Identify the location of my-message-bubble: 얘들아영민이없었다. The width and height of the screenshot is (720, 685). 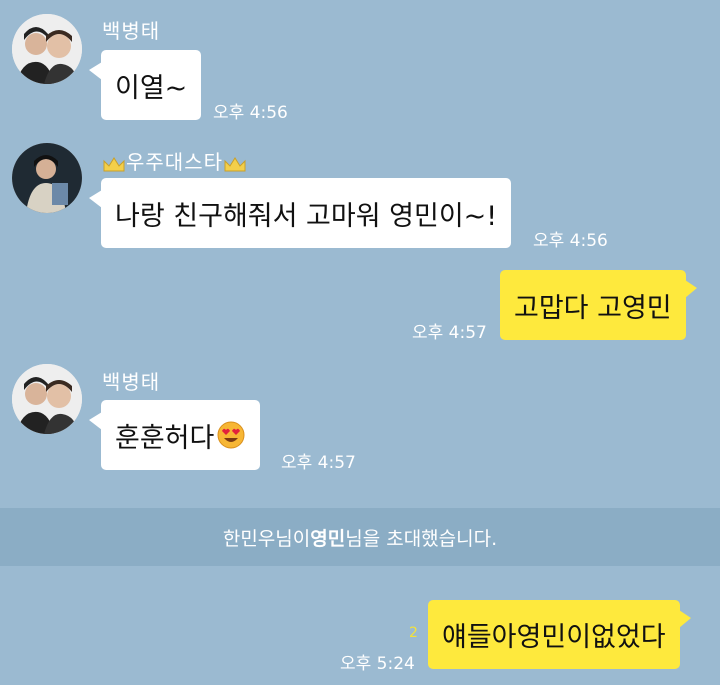
(559, 634).